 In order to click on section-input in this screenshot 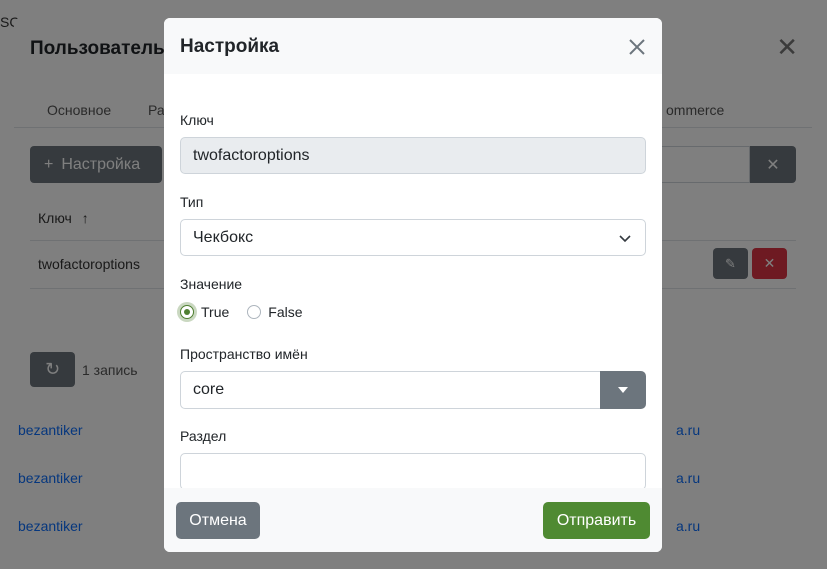, I will do `click(413, 471)`.